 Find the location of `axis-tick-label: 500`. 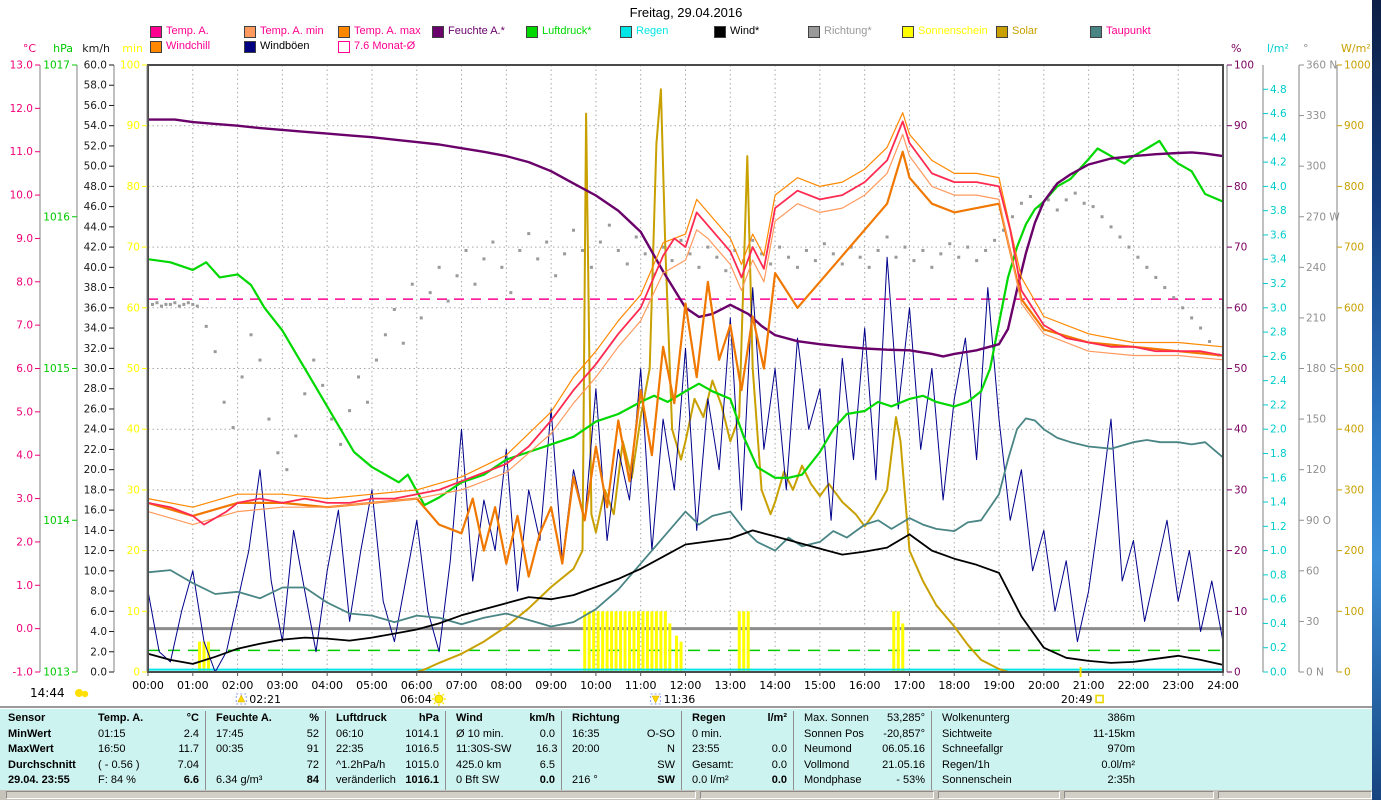

axis-tick-label: 500 is located at coordinates (1354, 369).